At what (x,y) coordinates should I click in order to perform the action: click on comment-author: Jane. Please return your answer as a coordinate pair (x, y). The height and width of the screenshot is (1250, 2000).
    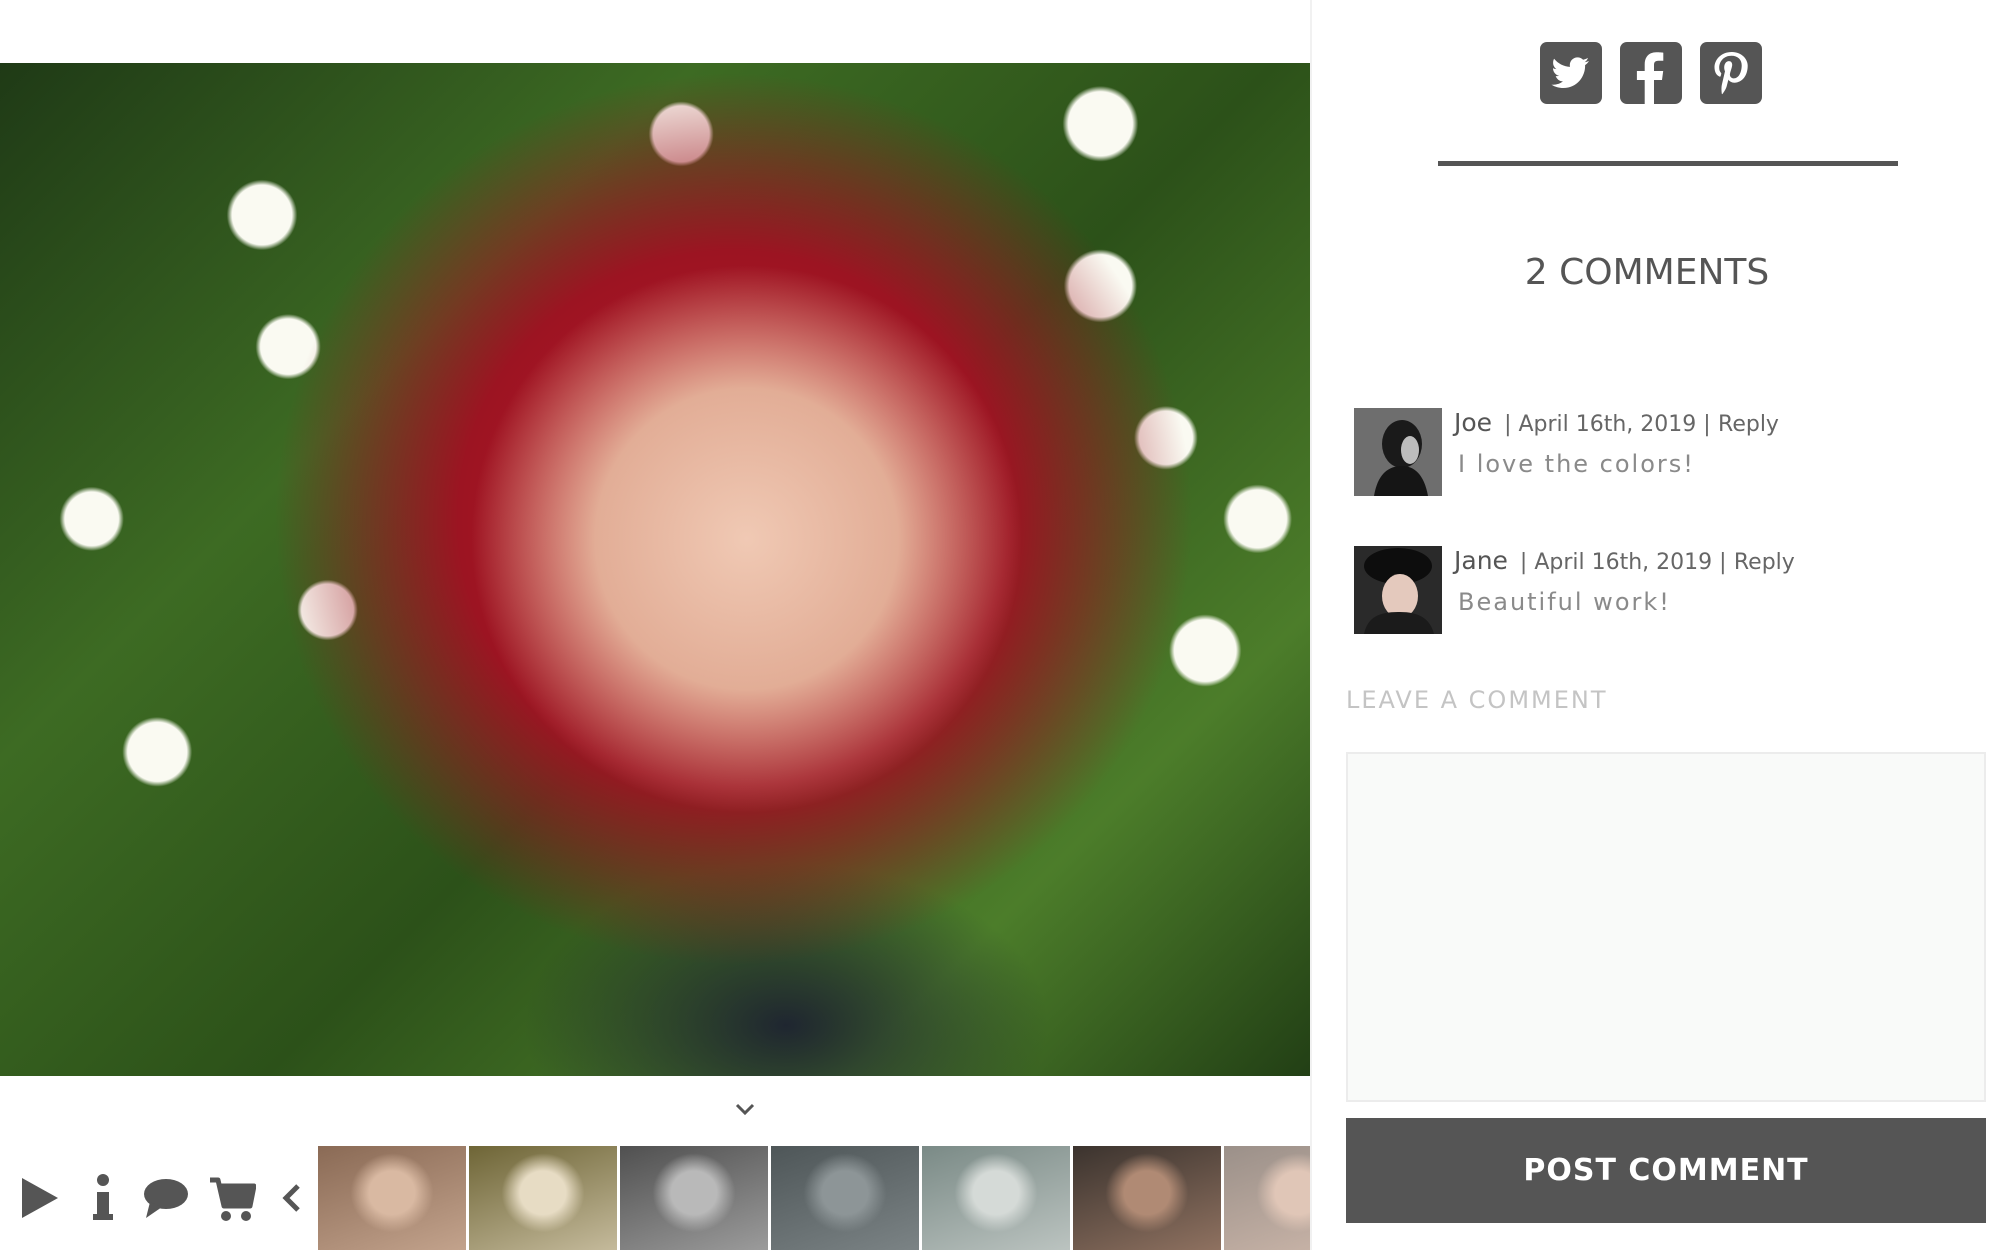
    Looking at the image, I should click on (1481, 560).